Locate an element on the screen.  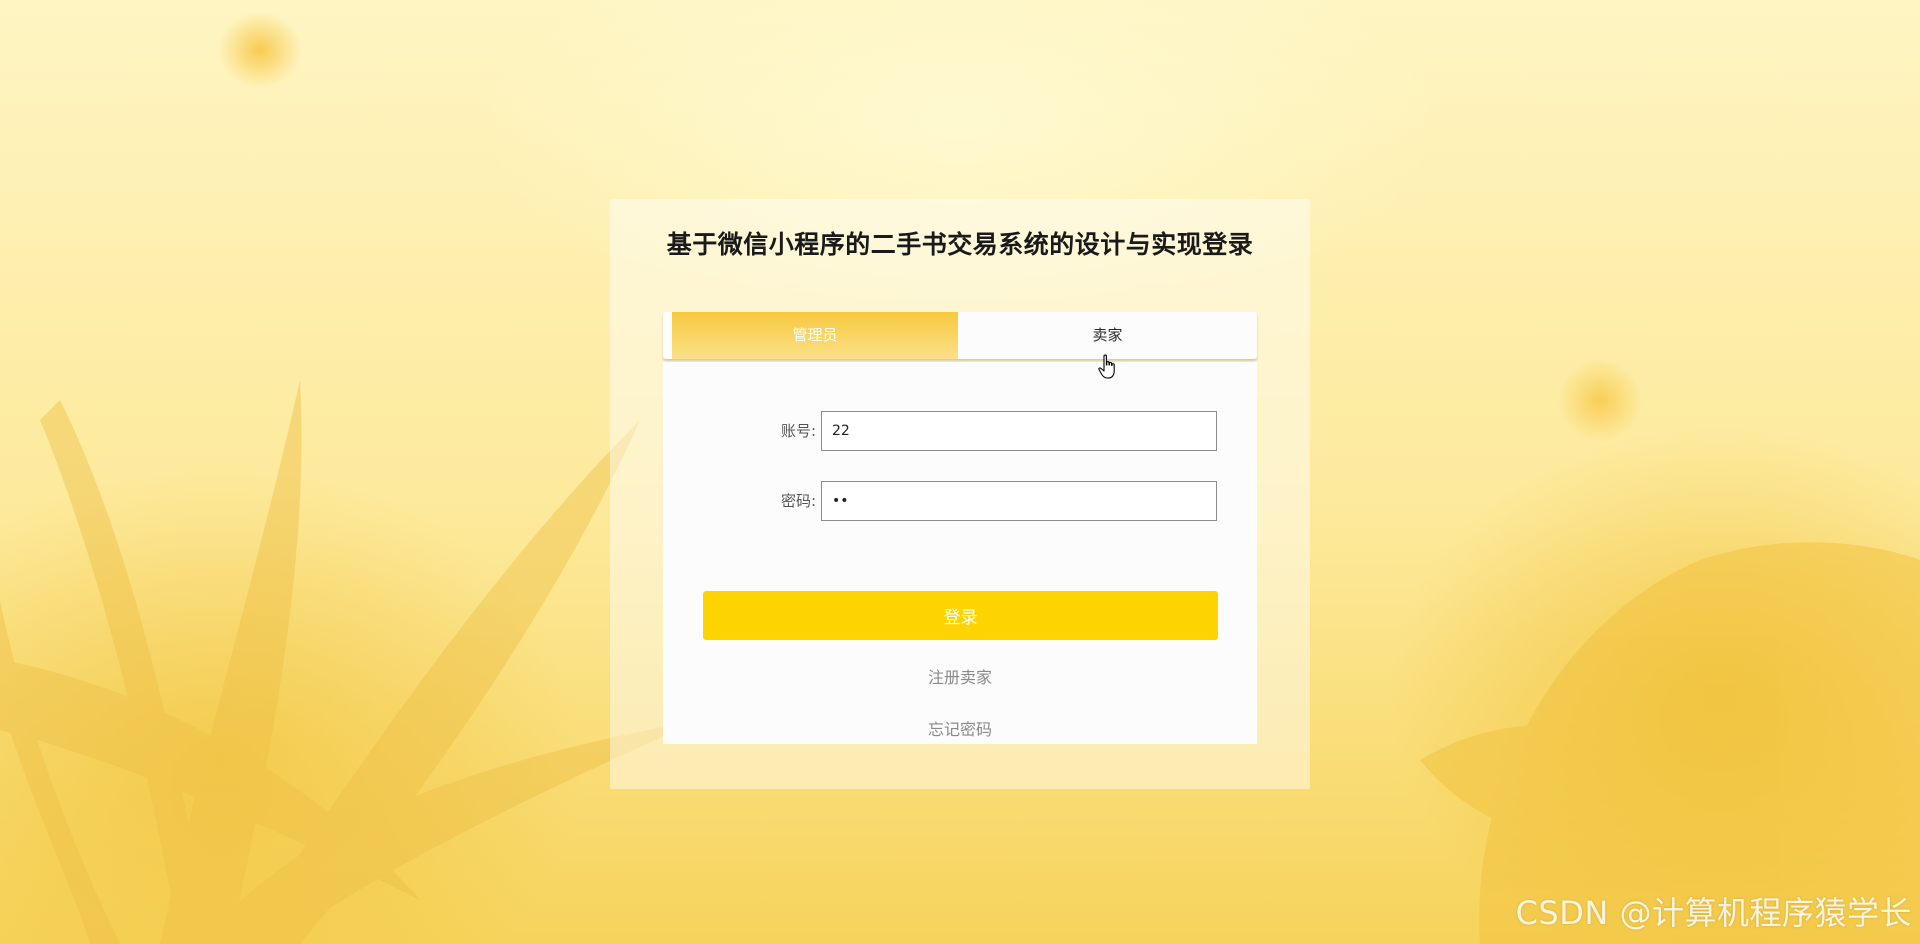
hand-cursor-icon is located at coordinates (1108, 369).